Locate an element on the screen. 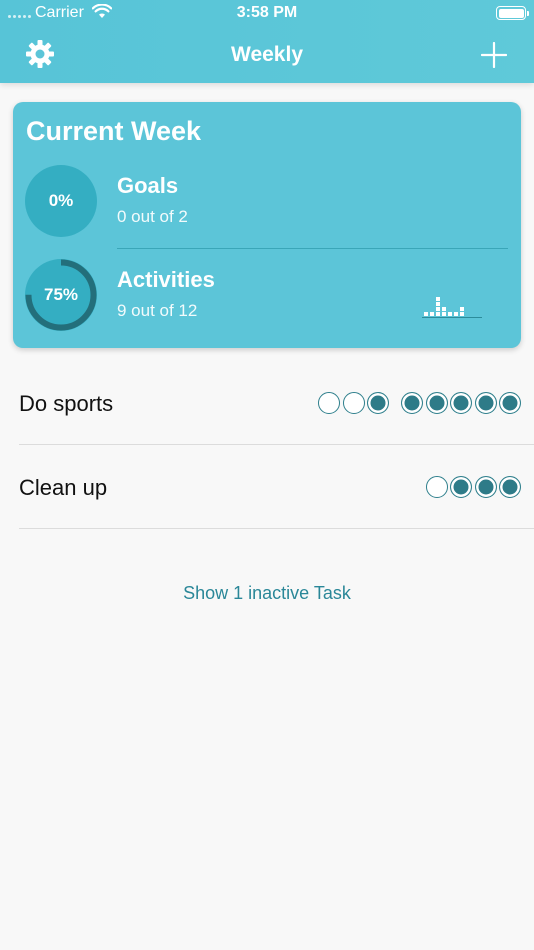 This screenshot has width=534, height=950. activities-label: Activities is located at coordinates (166, 279).